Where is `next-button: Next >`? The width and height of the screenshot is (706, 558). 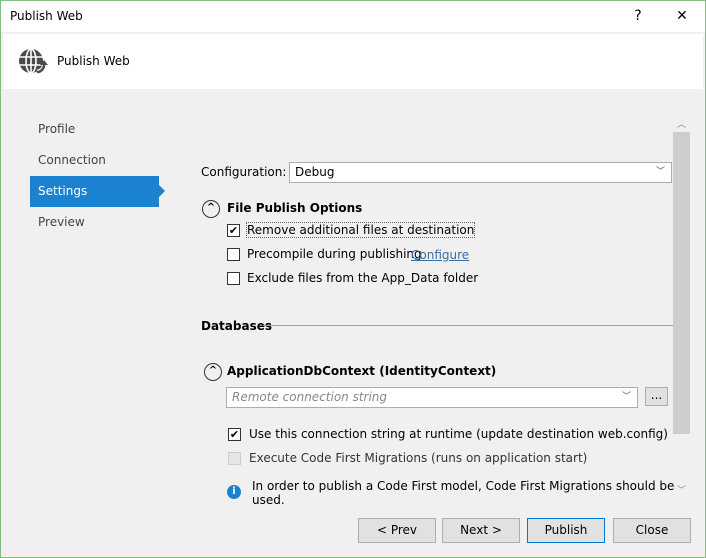
next-button: Next > is located at coordinates (481, 530).